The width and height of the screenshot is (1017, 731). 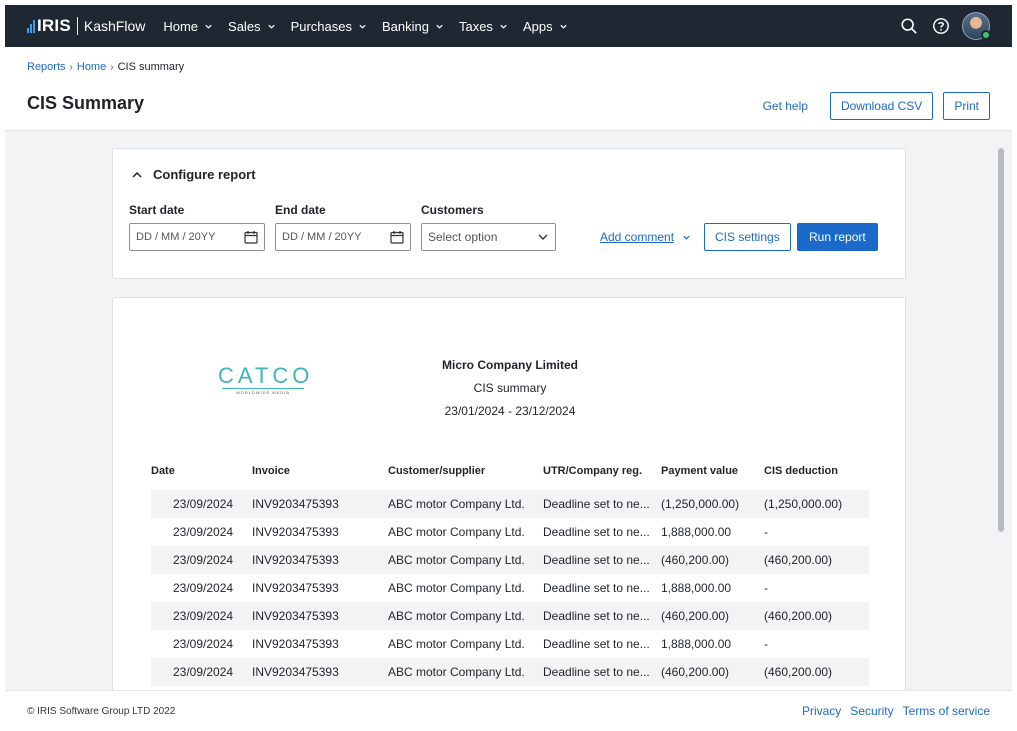 I want to click on chevron-up-icon, so click(x=137, y=174).